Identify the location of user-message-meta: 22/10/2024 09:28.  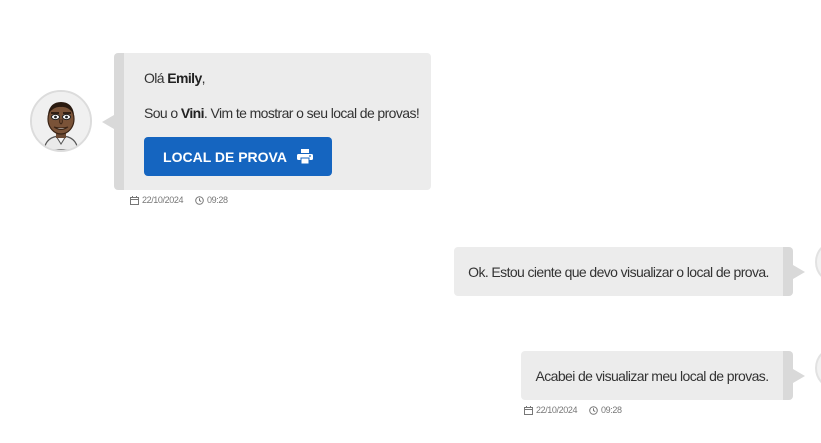
(573, 410).